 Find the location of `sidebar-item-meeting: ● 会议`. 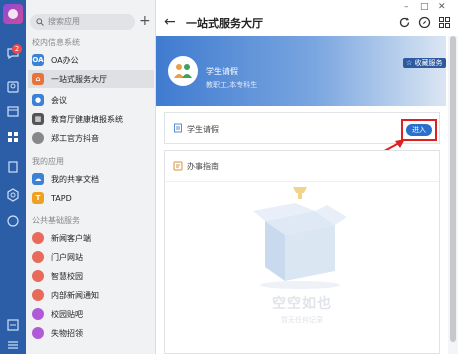

sidebar-item-meeting: ● 会议 is located at coordinates (91, 100).